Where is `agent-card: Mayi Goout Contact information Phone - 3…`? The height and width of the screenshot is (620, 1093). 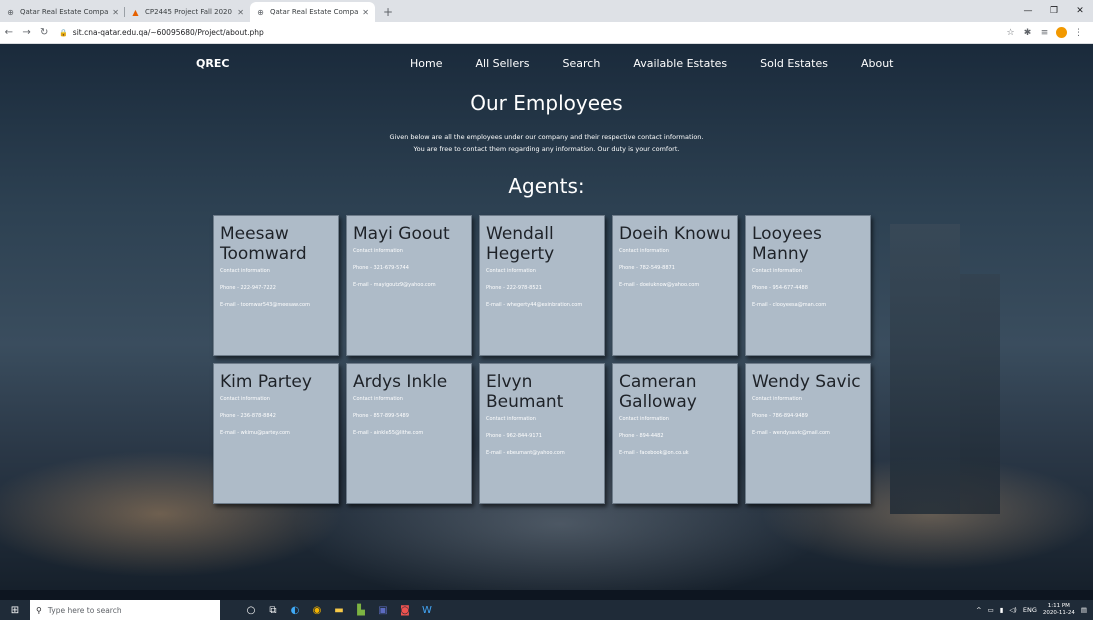
agent-card: Mayi Goout Contact information Phone - 3… is located at coordinates (409, 285).